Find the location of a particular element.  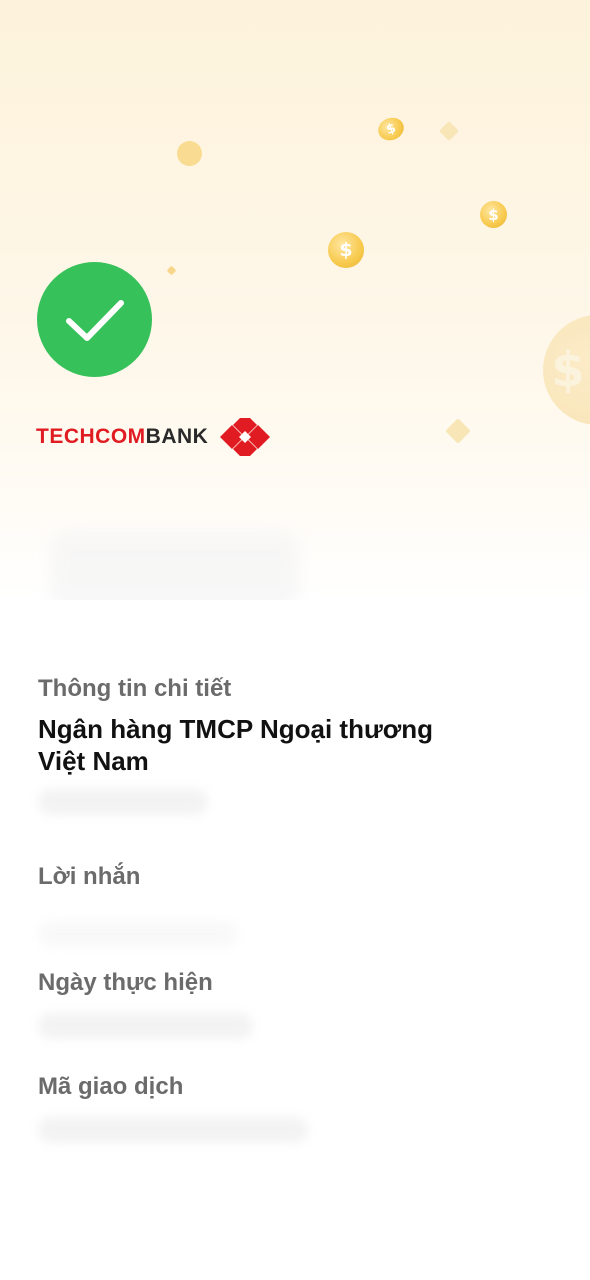

bank-logo-text: TECHCOMBANK is located at coordinates (122, 437).